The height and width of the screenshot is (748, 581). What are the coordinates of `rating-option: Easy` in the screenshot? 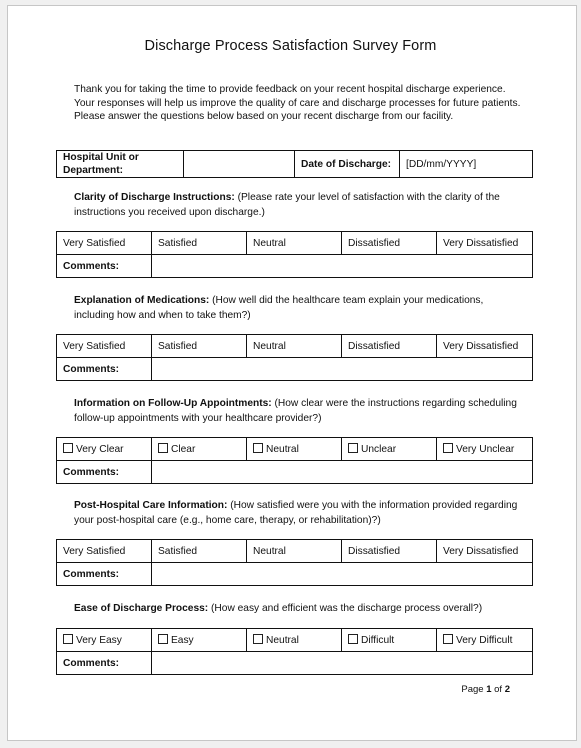 It's located at (199, 640).